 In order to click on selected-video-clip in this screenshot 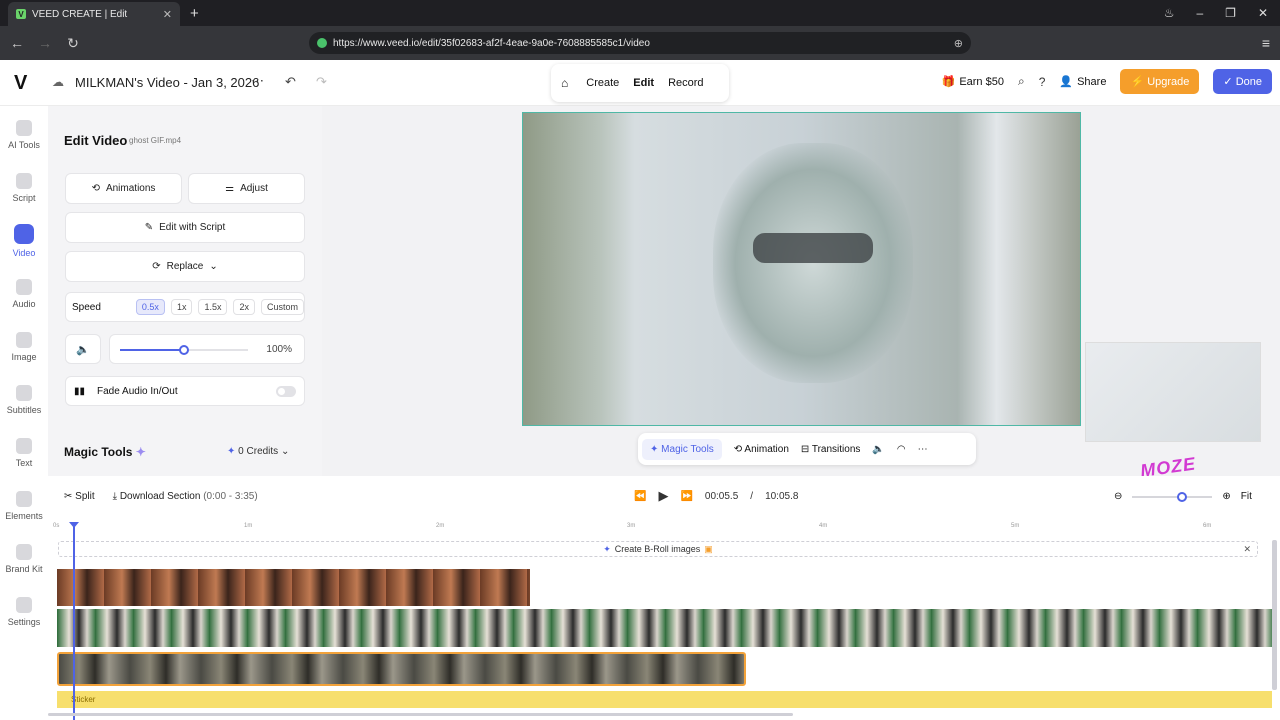, I will do `click(401, 669)`.